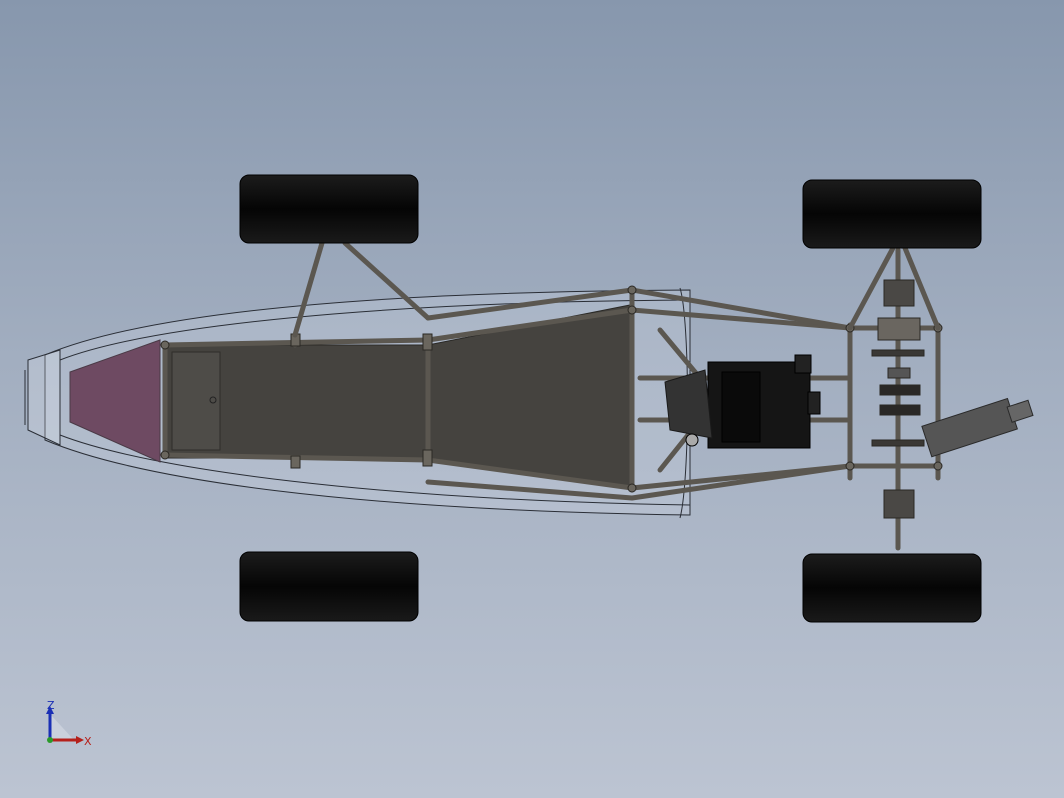 Image resolution: width=1064 pixels, height=798 pixels. Describe the element at coordinates (71, 728) in the screenshot. I see `orientation-triad: Z X` at that location.